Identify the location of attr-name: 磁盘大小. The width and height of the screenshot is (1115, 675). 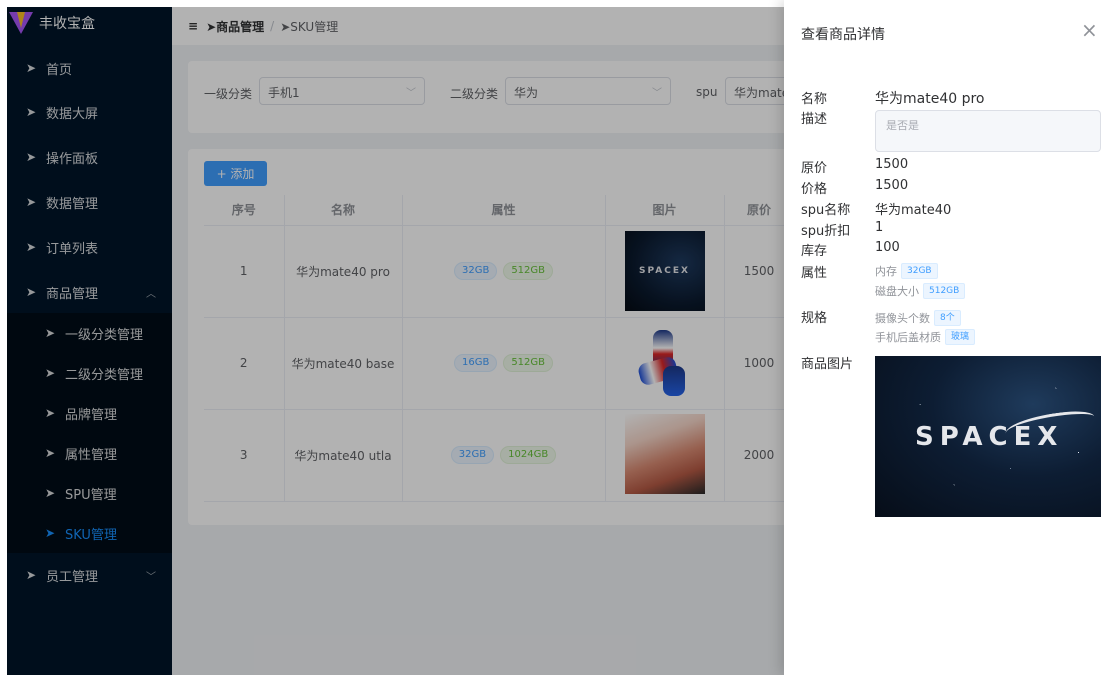
(897, 291).